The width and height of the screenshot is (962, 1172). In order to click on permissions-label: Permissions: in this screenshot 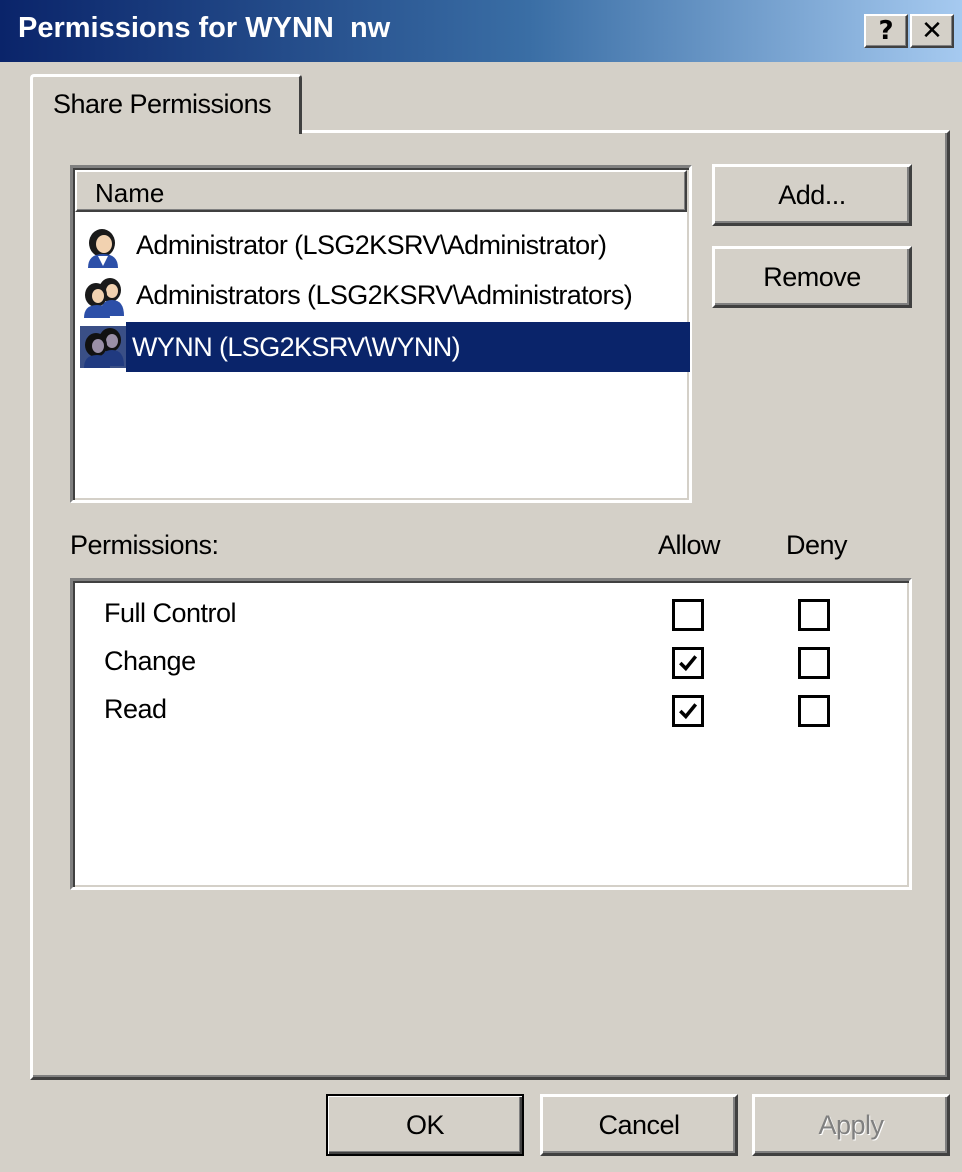, I will do `click(144, 545)`.